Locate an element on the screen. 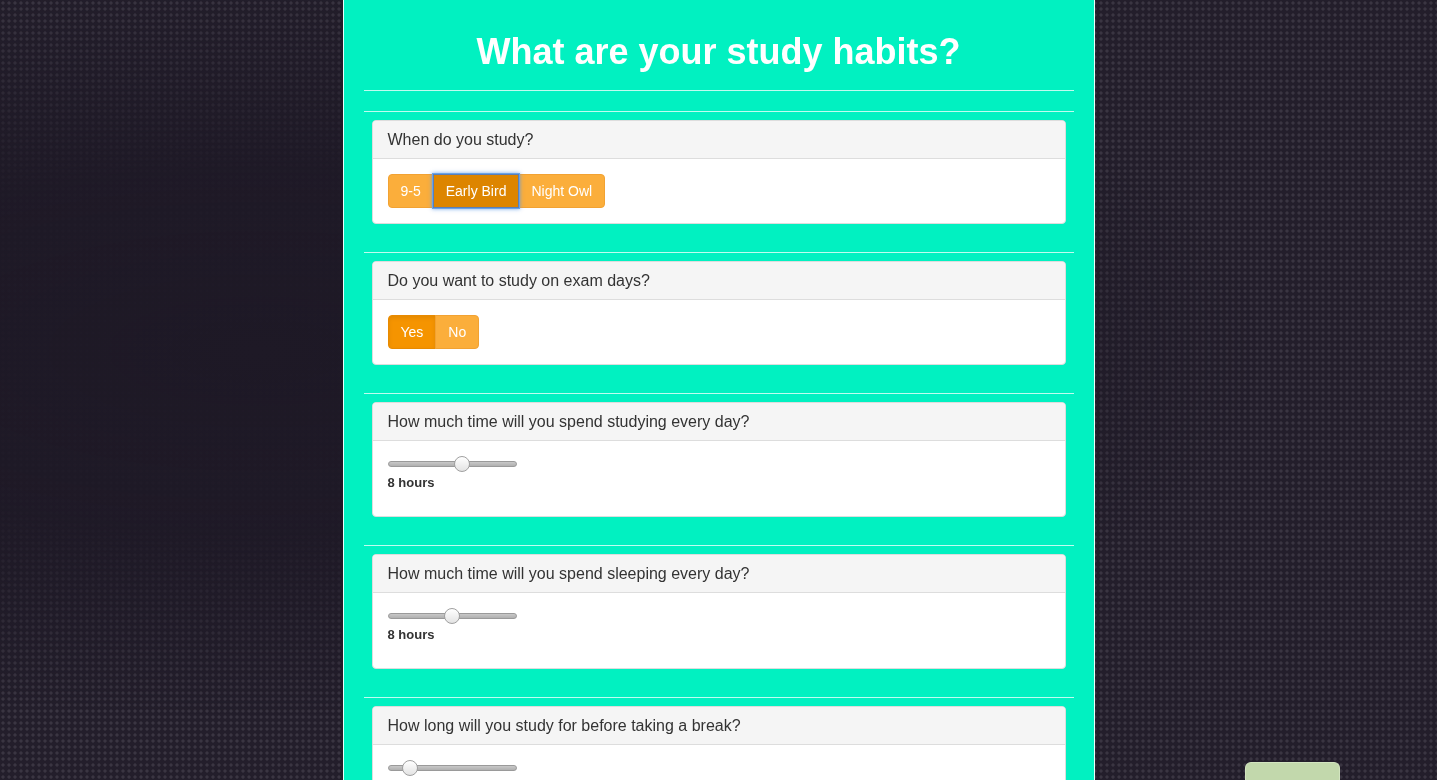 This screenshot has width=1437, height=780. question-text: How much time will you spend studying every day? is located at coordinates (718, 422).